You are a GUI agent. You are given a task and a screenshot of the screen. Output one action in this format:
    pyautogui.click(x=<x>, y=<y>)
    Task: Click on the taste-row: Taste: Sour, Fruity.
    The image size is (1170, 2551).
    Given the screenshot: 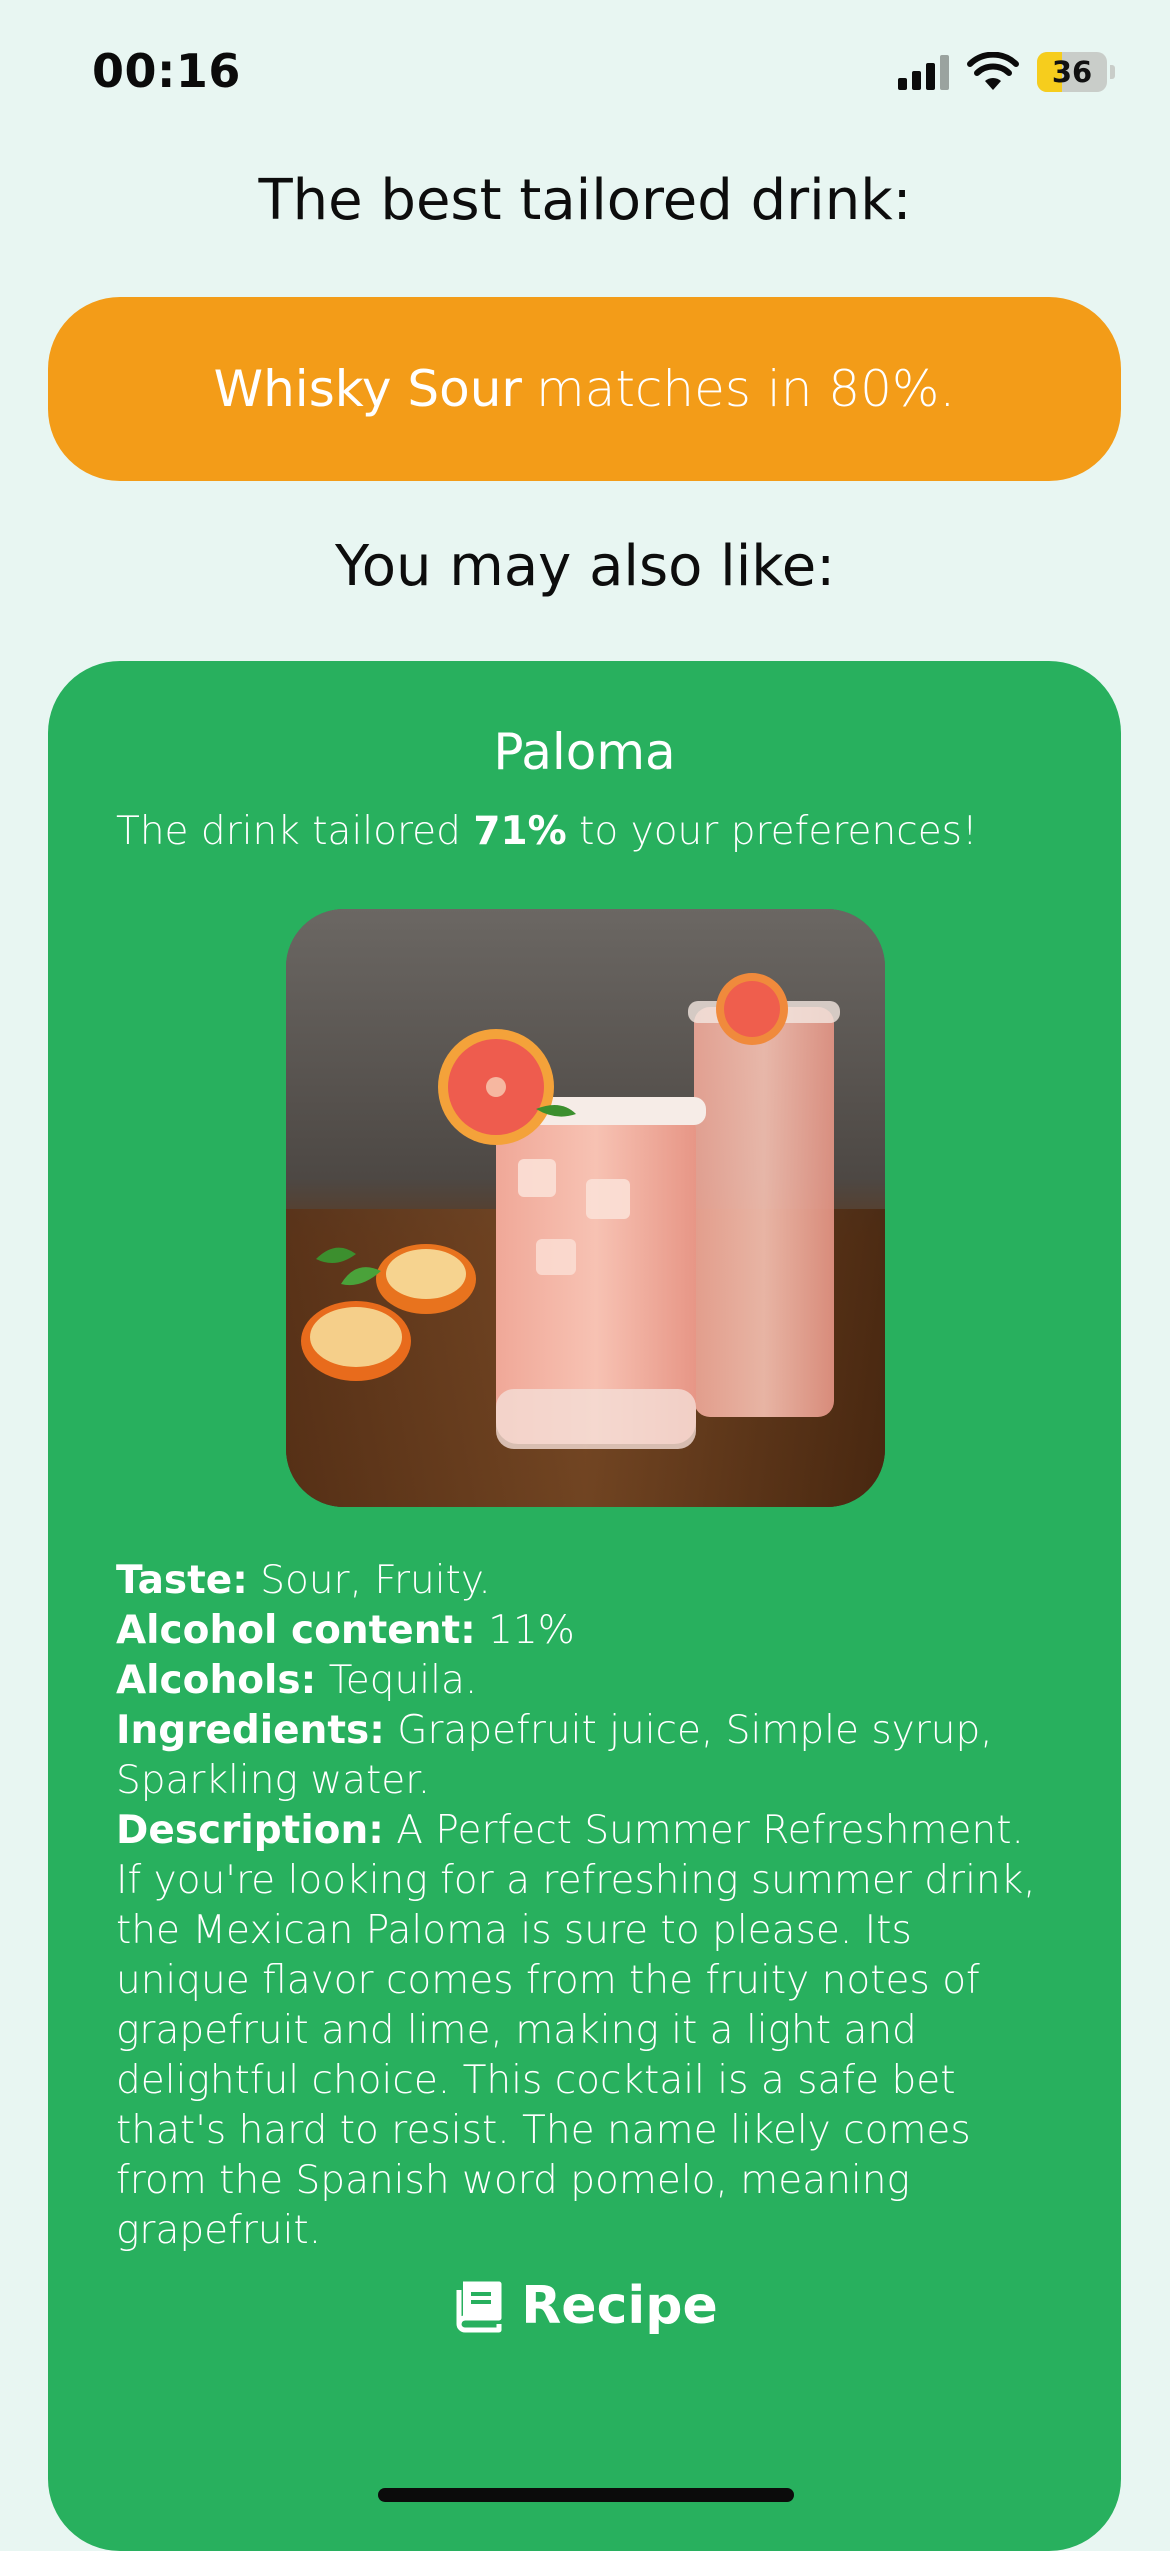 What is the action you would take?
    pyautogui.click(x=586, y=1581)
    